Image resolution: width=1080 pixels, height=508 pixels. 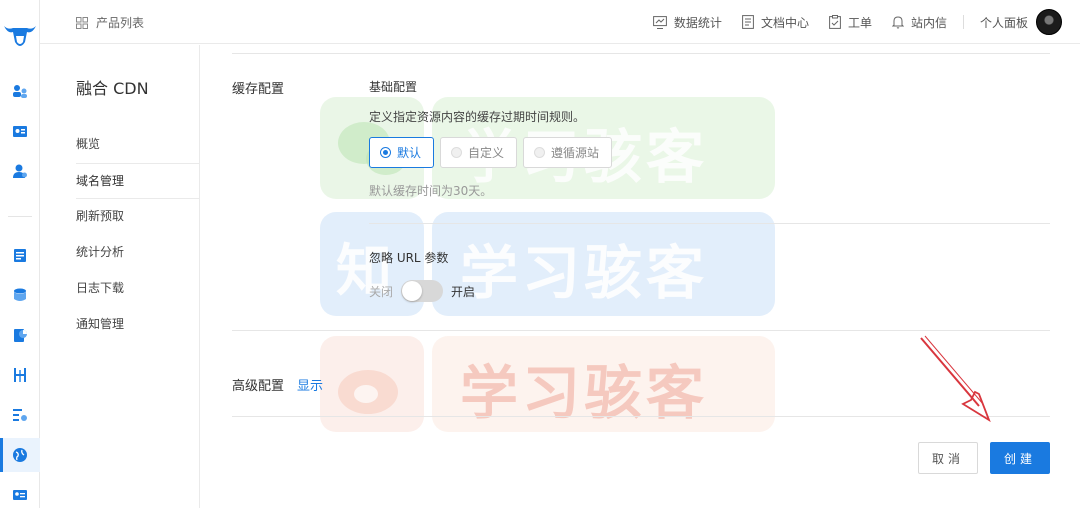 What do you see at coordinates (20, 455) in the screenshot?
I see `globe-icon` at bounding box center [20, 455].